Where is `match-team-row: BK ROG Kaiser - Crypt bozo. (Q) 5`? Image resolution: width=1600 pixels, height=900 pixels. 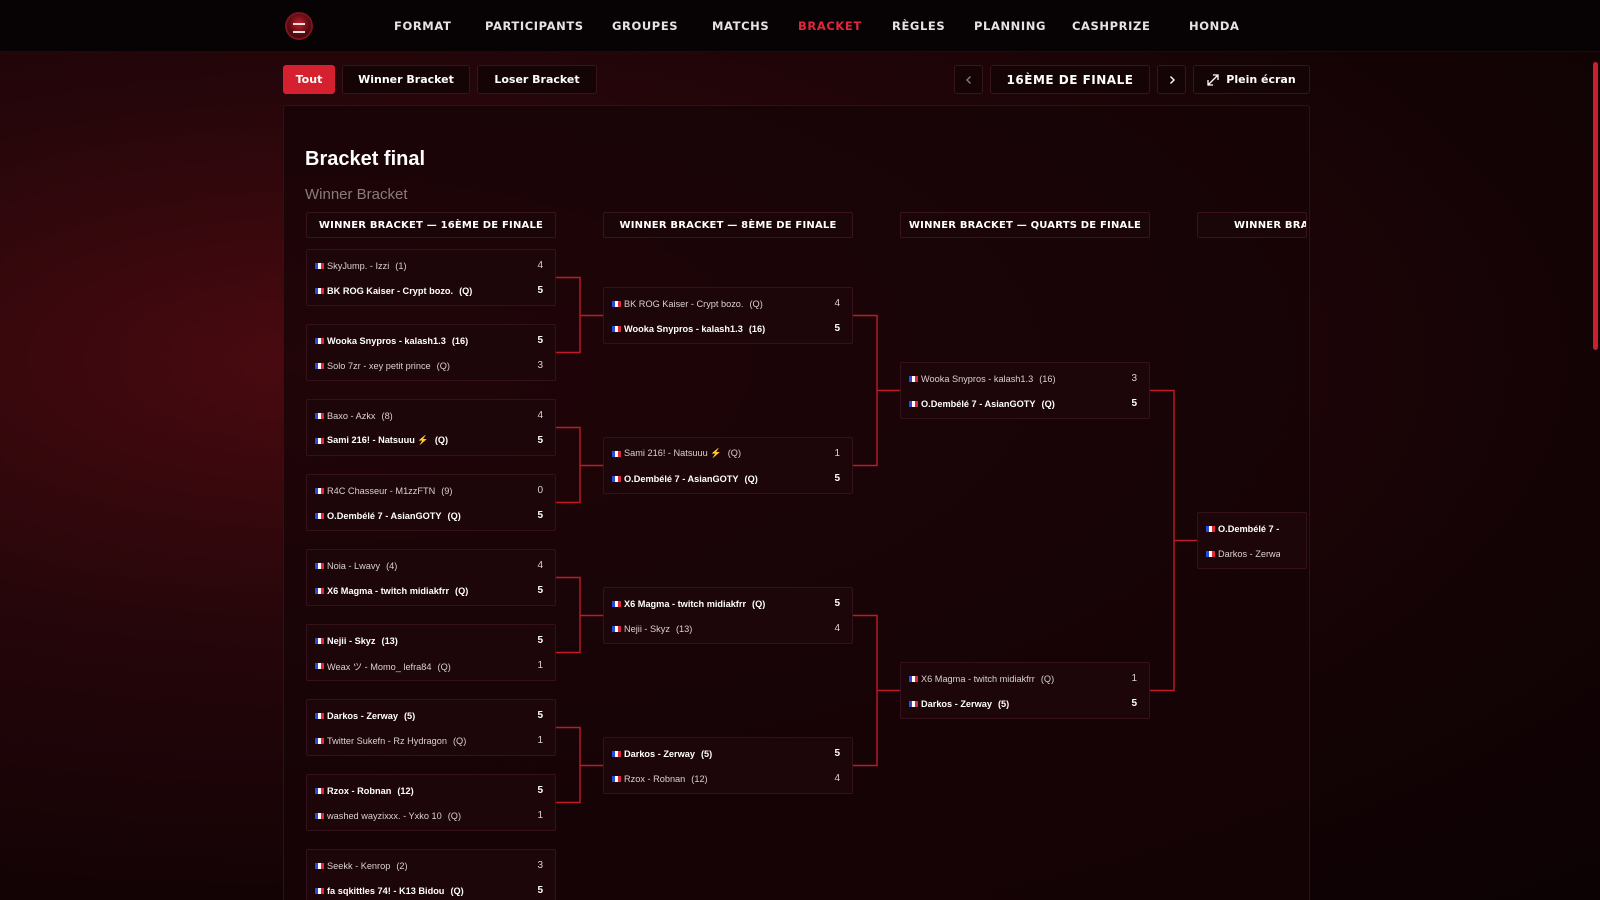 match-team-row: BK ROG Kaiser - Crypt bozo. (Q) 5 is located at coordinates (431, 290).